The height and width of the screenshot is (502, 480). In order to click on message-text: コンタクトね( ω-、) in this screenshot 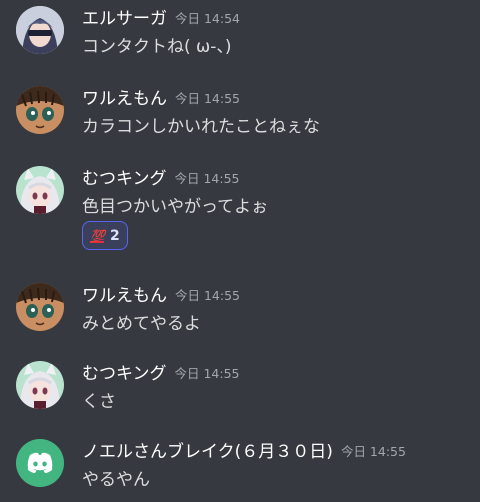, I will do `click(157, 47)`.